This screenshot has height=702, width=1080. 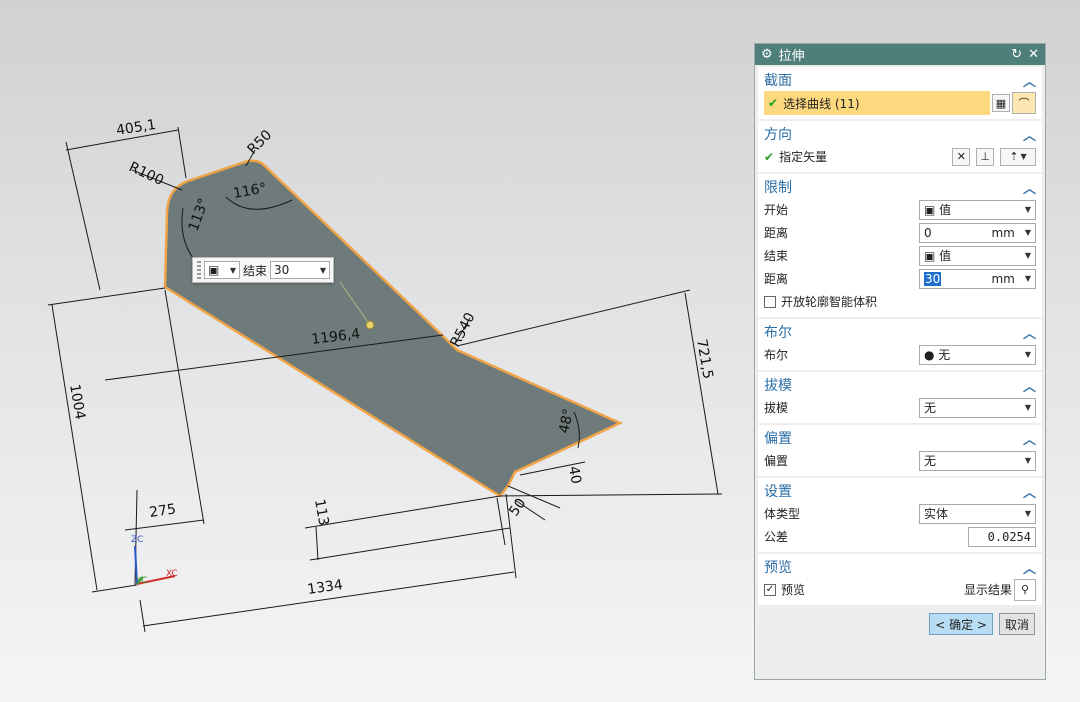 I want to click on open-profile-label: 开放轮廓智能体积, so click(x=829, y=302).